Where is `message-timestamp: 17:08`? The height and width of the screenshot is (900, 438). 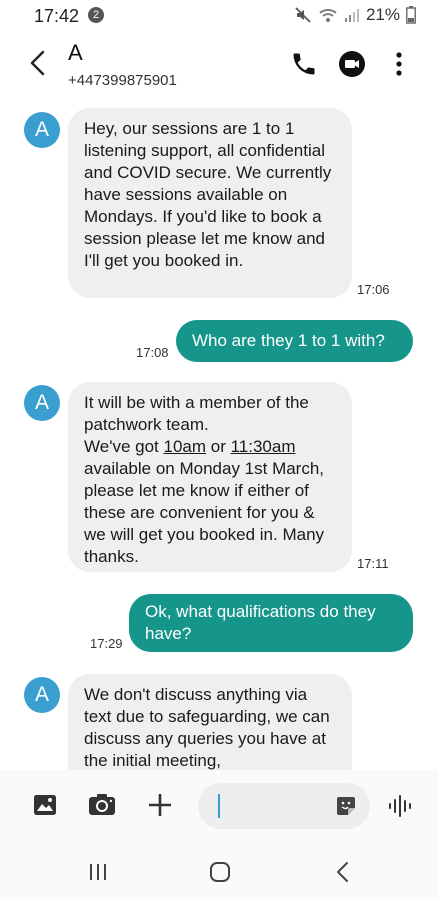
message-timestamp: 17:08 is located at coordinates (152, 352).